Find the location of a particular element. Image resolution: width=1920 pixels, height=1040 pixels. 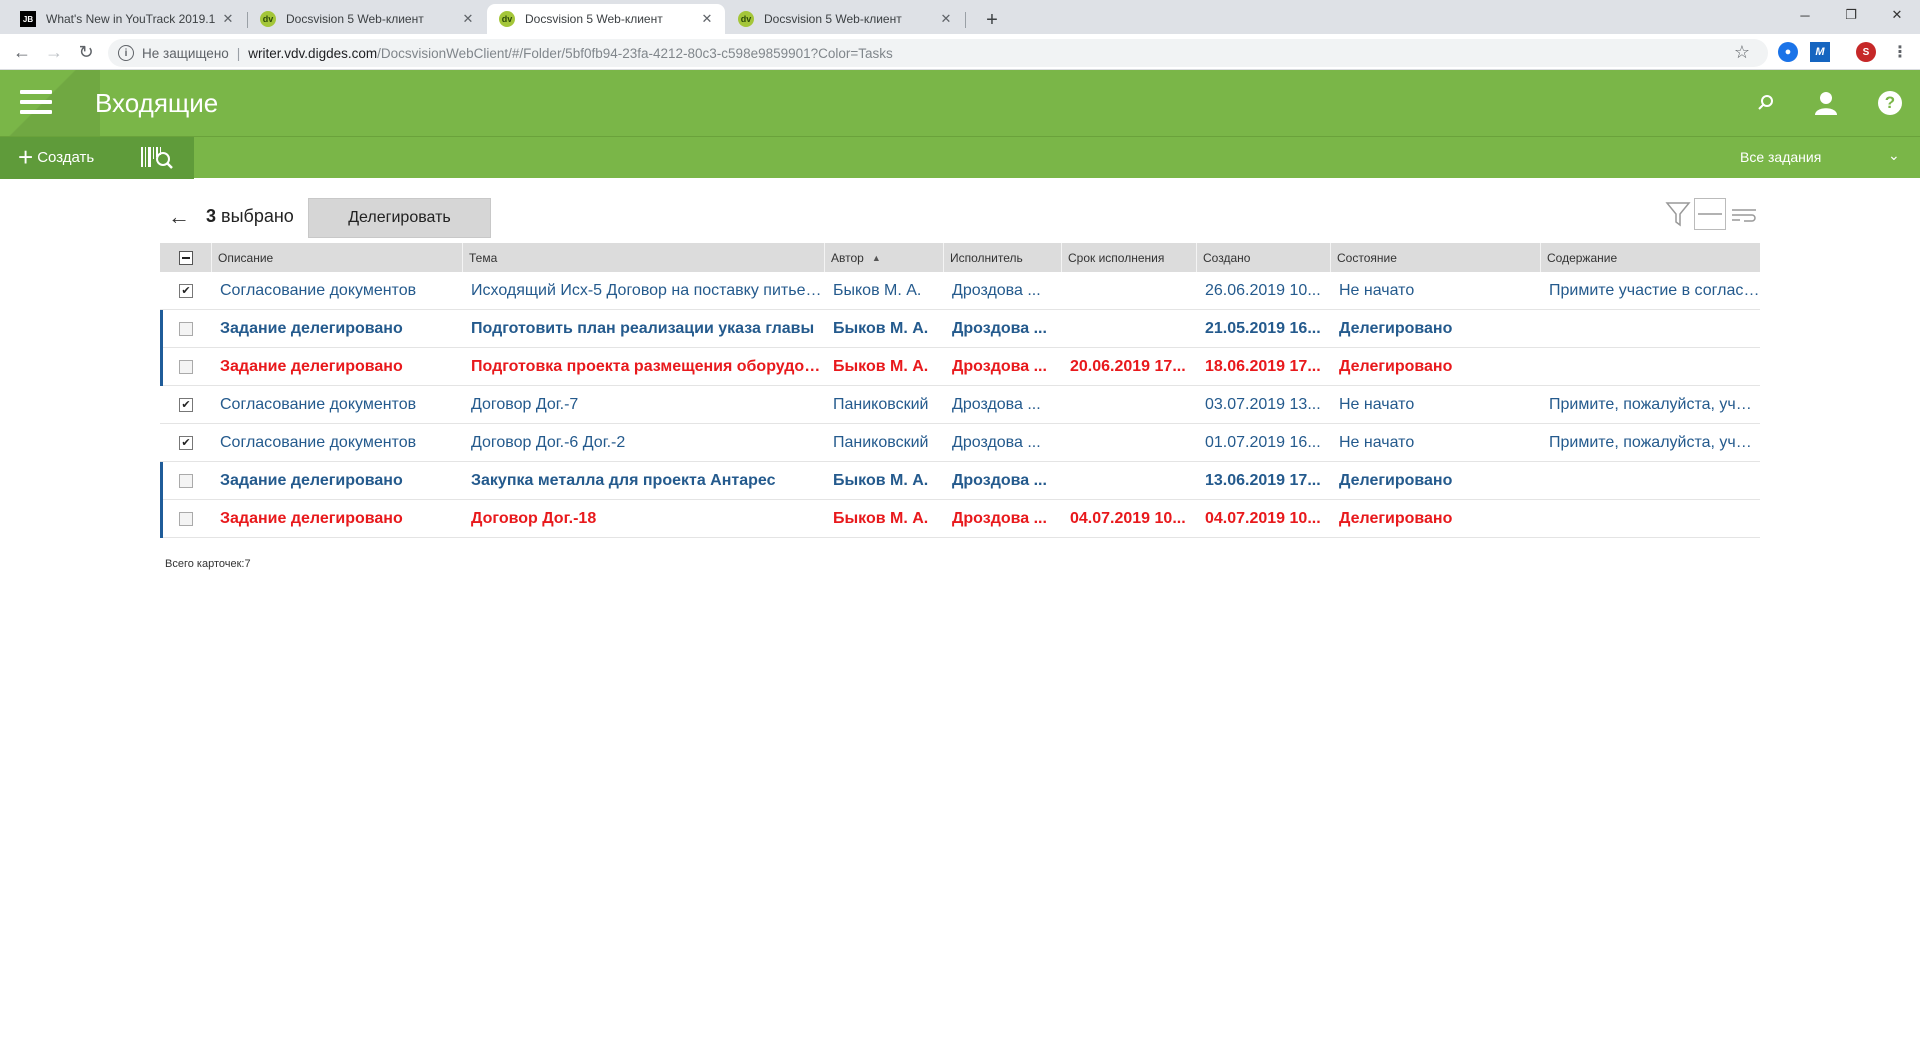

cell-description: Согласование документов is located at coordinates (318, 442).